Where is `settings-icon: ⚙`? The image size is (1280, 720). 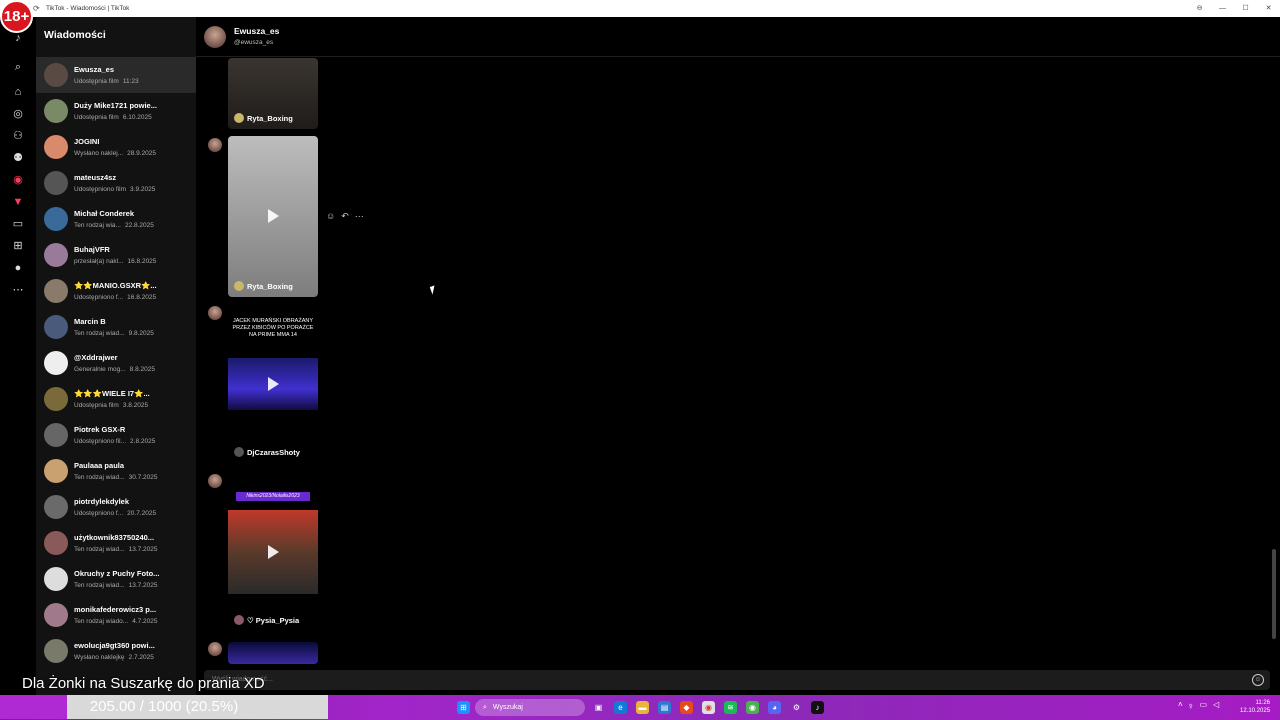 settings-icon: ⚙ is located at coordinates (796, 707).